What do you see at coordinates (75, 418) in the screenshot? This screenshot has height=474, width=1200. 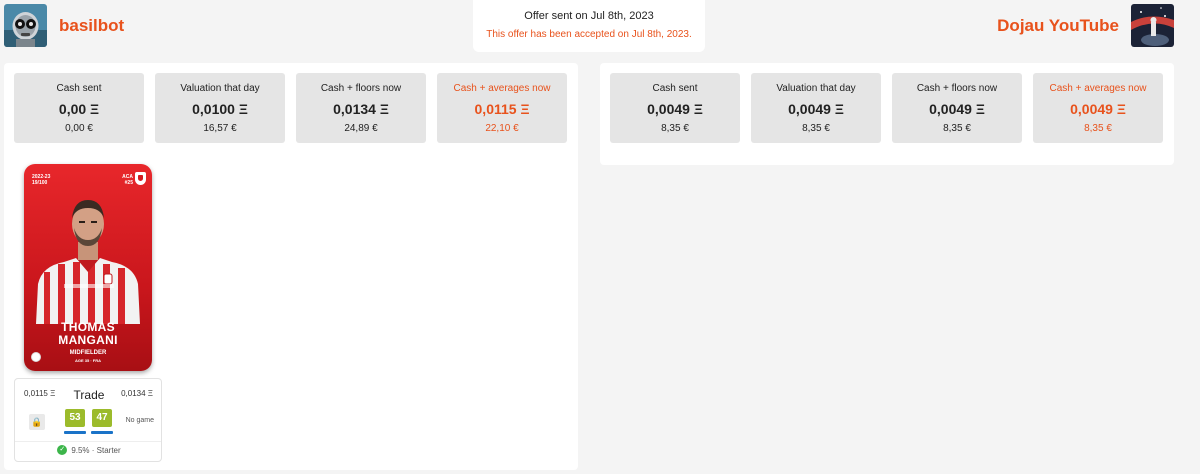 I see `score-badge-1: 53` at bounding box center [75, 418].